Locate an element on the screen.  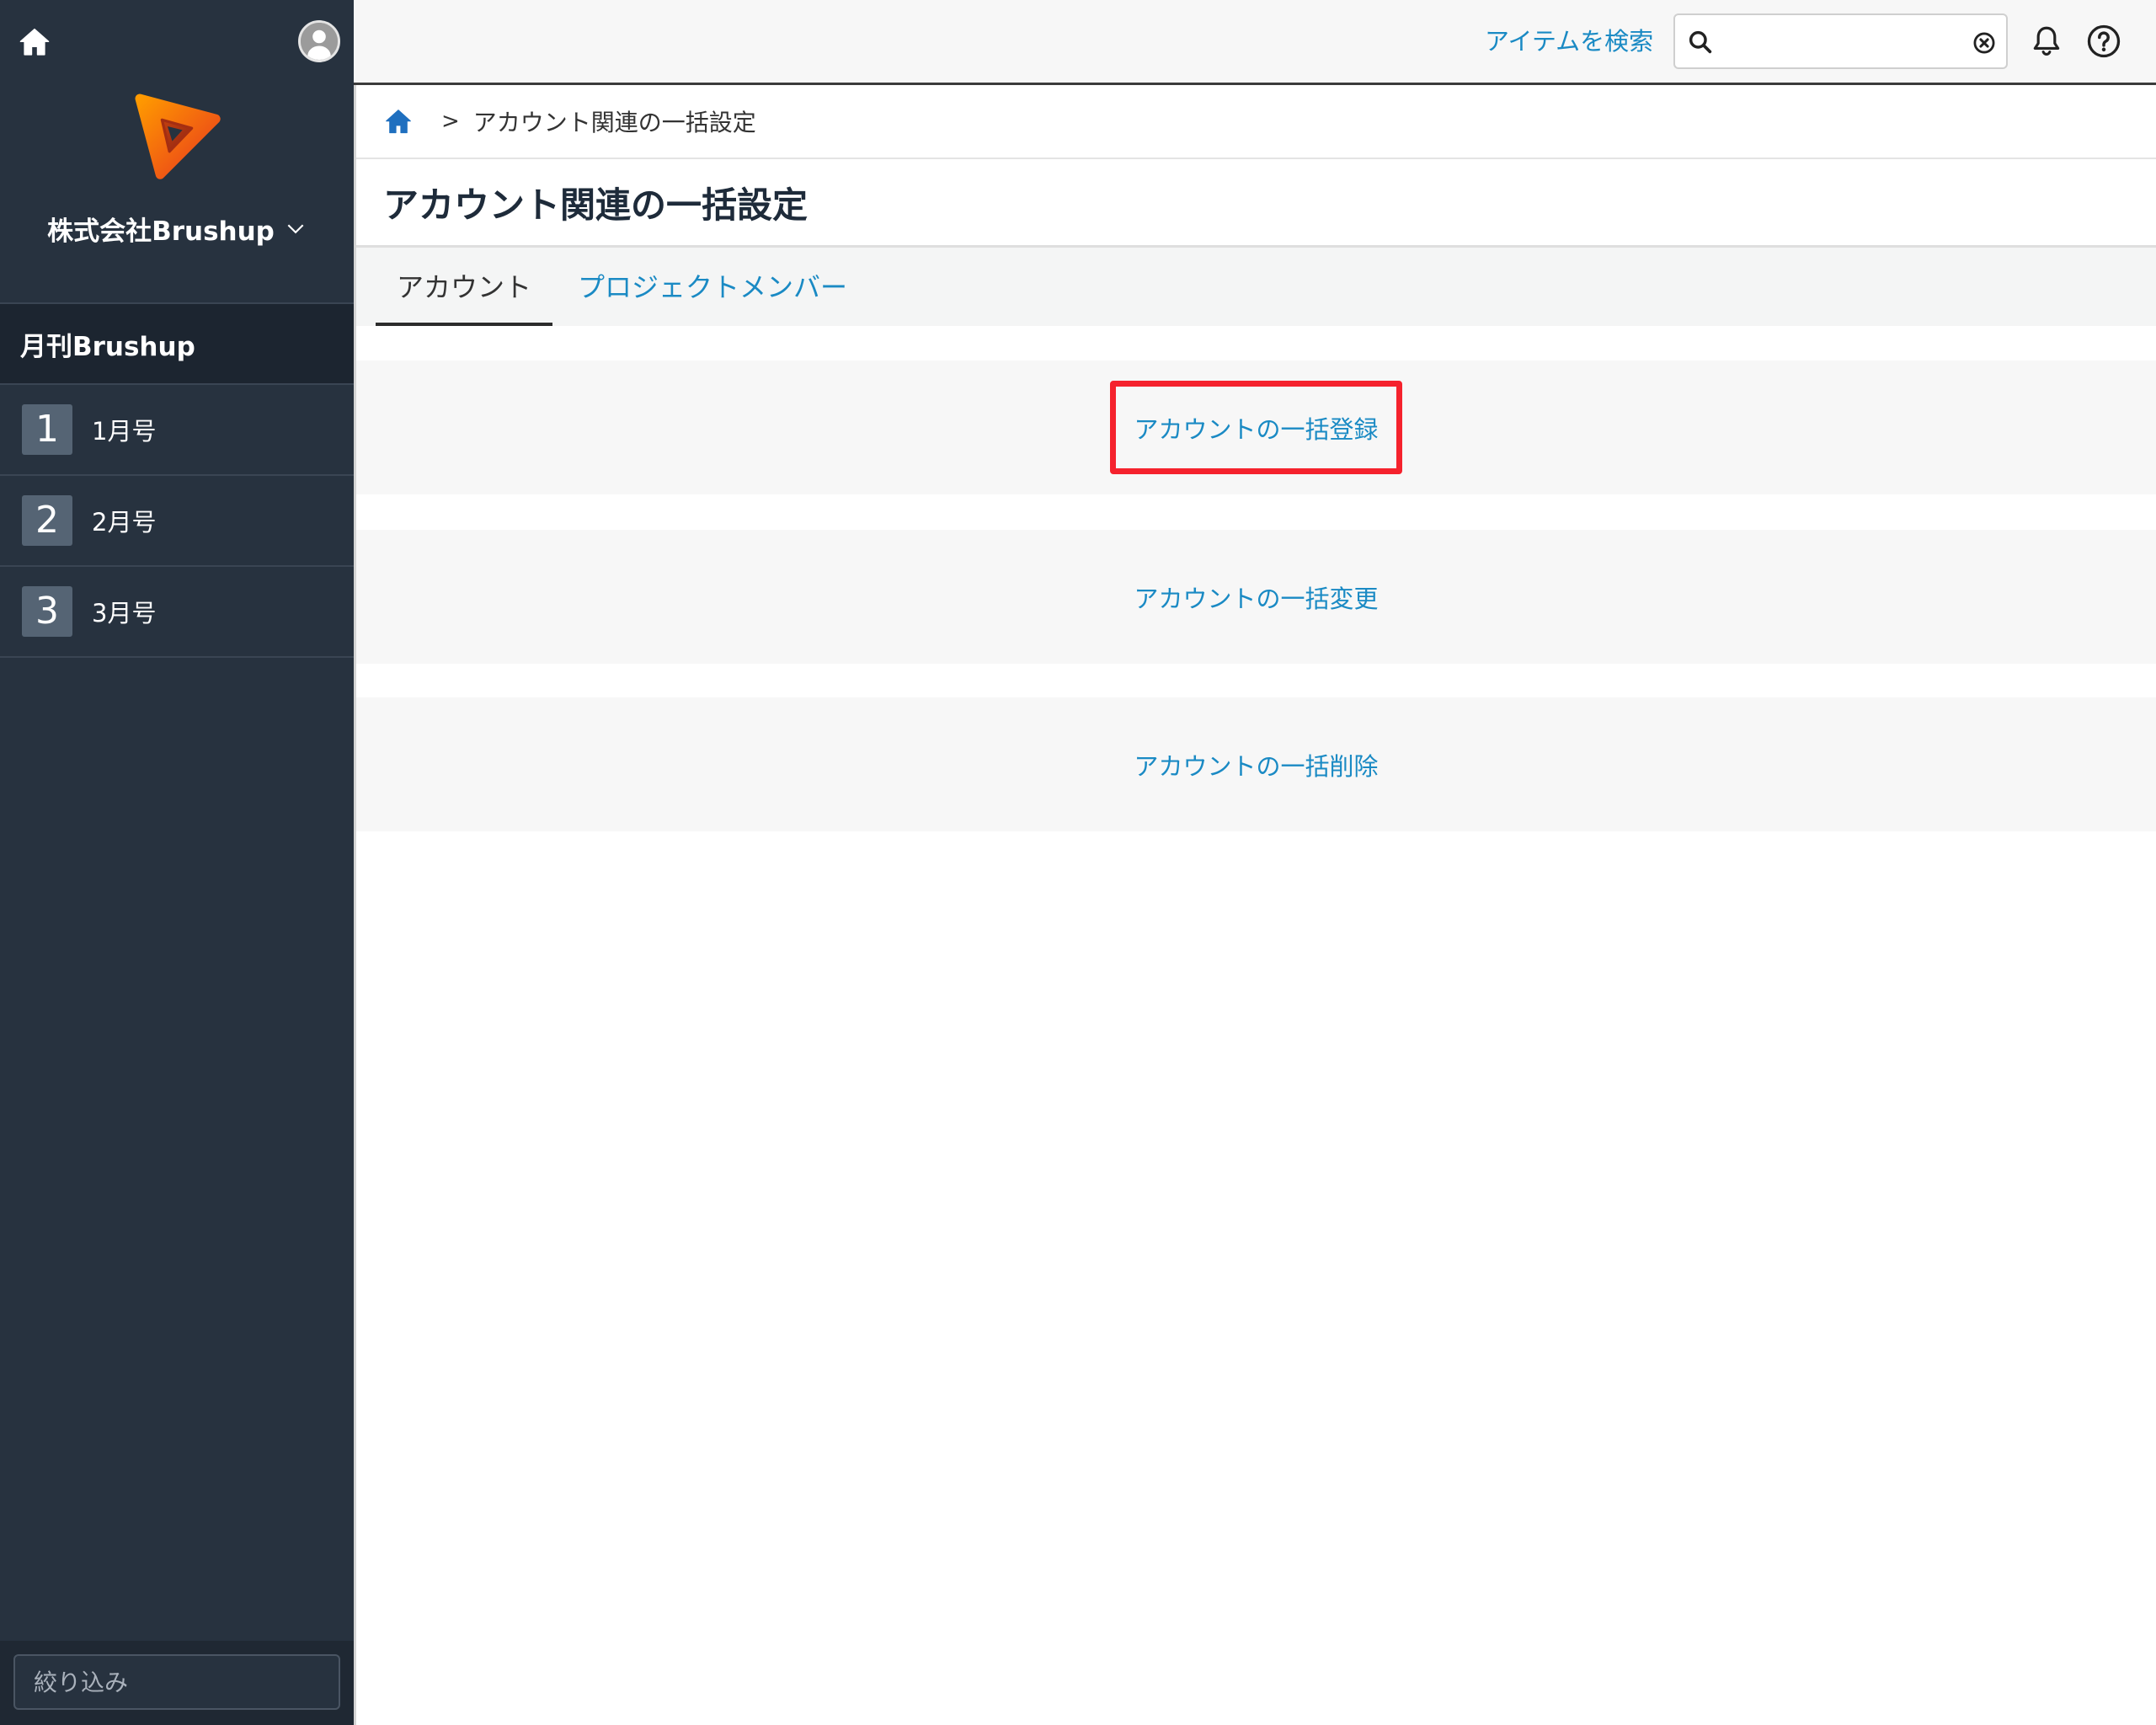
tab-bar: アカウント プロジェクトメンバー is located at coordinates (1256, 287).